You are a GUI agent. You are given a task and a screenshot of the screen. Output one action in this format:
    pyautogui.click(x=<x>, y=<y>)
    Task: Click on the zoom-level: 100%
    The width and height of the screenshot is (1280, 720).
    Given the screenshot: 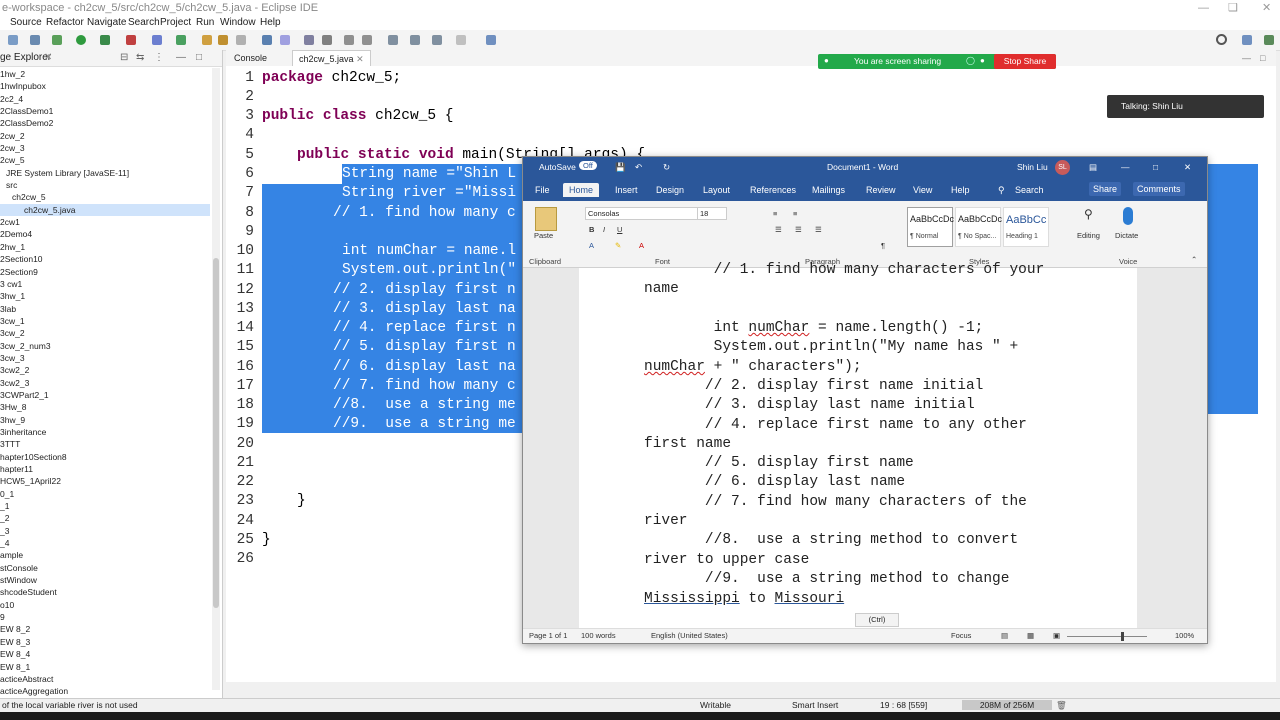 What is the action you would take?
    pyautogui.click(x=1184, y=635)
    